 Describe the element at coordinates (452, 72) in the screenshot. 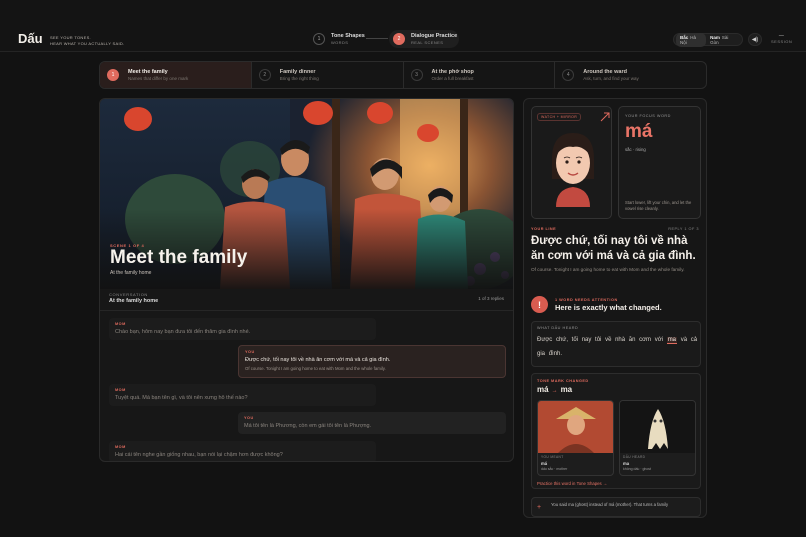

I see `tab-title: At the phở shop` at that location.